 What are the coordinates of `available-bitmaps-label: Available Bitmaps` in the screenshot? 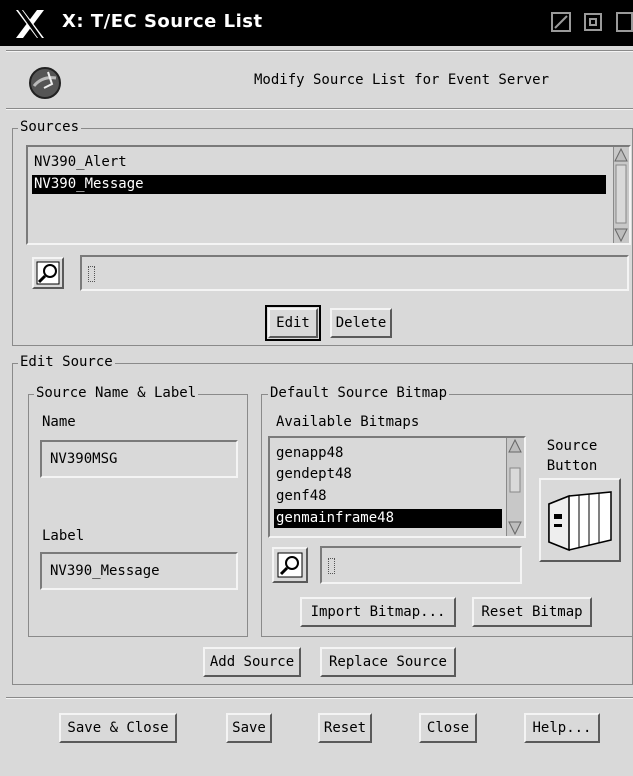 It's located at (348, 422).